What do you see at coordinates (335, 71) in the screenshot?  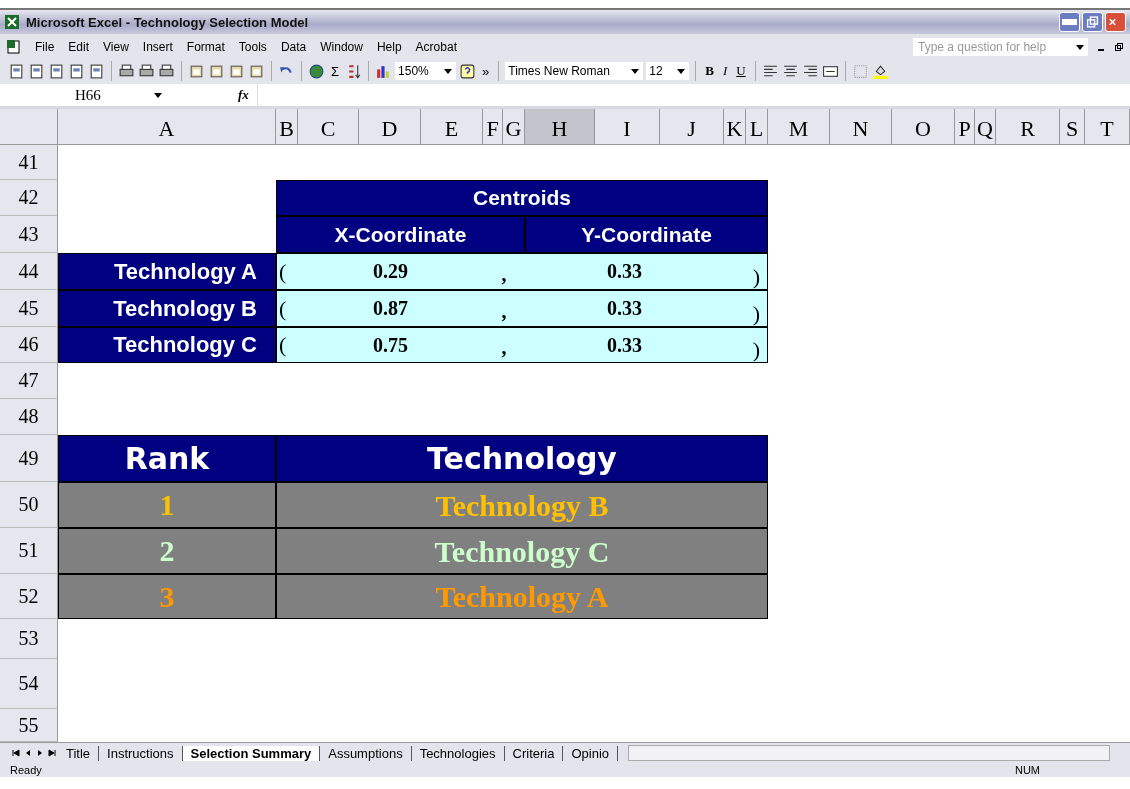 I see `autosum-button: Σ` at bounding box center [335, 71].